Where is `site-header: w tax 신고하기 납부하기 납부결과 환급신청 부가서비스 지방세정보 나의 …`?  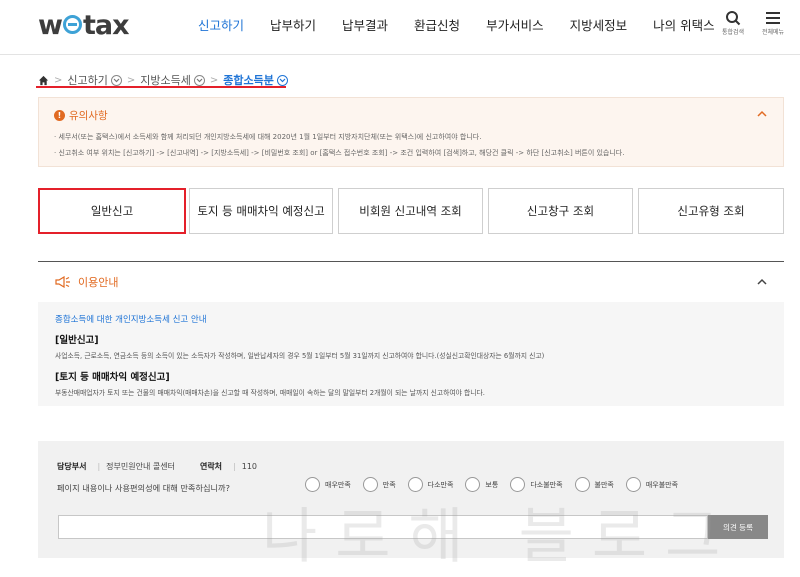
site-header: w tax 신고하기 납부하기 납부결과 환급신청 부가서비스 지방세정보 나의 … is located at coordinates (400, 27).